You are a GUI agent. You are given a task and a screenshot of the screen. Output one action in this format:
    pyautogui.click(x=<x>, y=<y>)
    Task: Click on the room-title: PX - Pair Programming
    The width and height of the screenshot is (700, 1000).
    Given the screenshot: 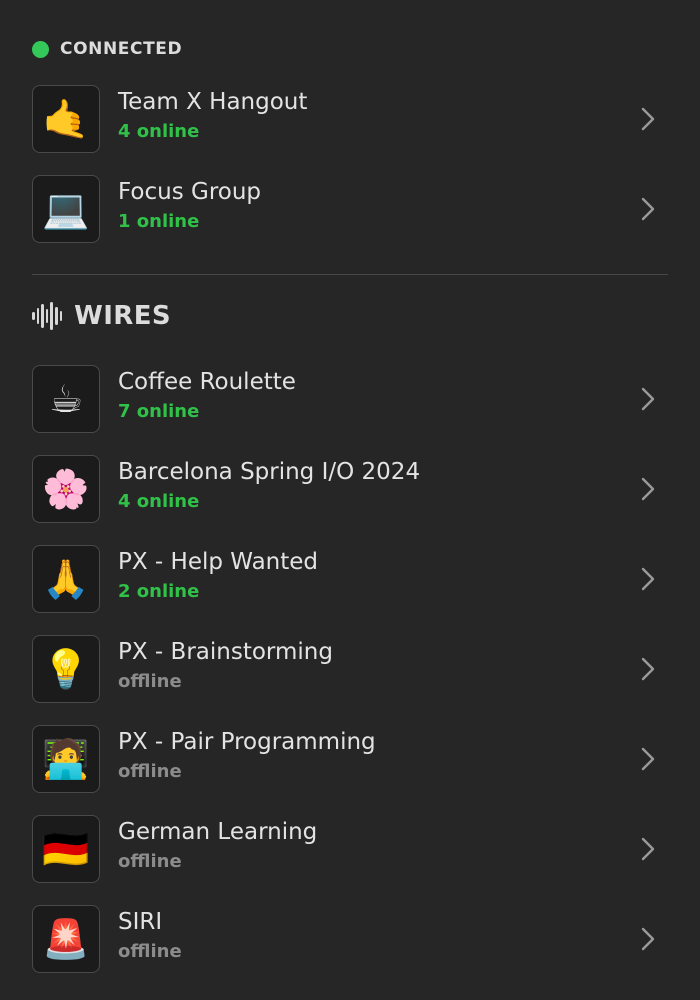 What is the action you would take?
    pyautogui.click(x=247, y=742)
    